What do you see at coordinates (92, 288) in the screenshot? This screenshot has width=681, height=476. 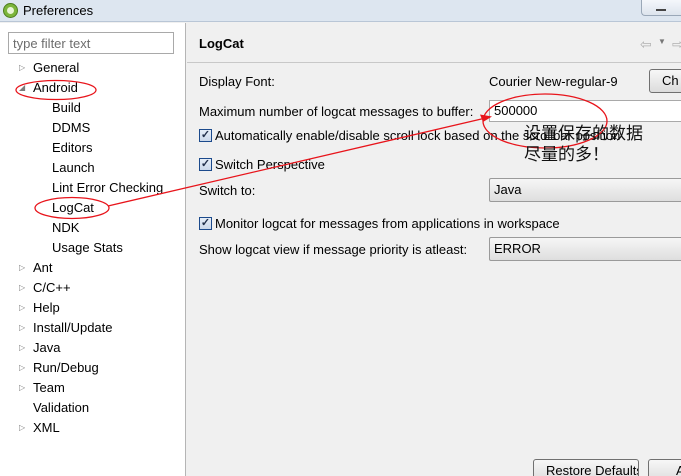 I see `tree-item-c-c-: ▷ C/C++` at bounding box center [92, 288].